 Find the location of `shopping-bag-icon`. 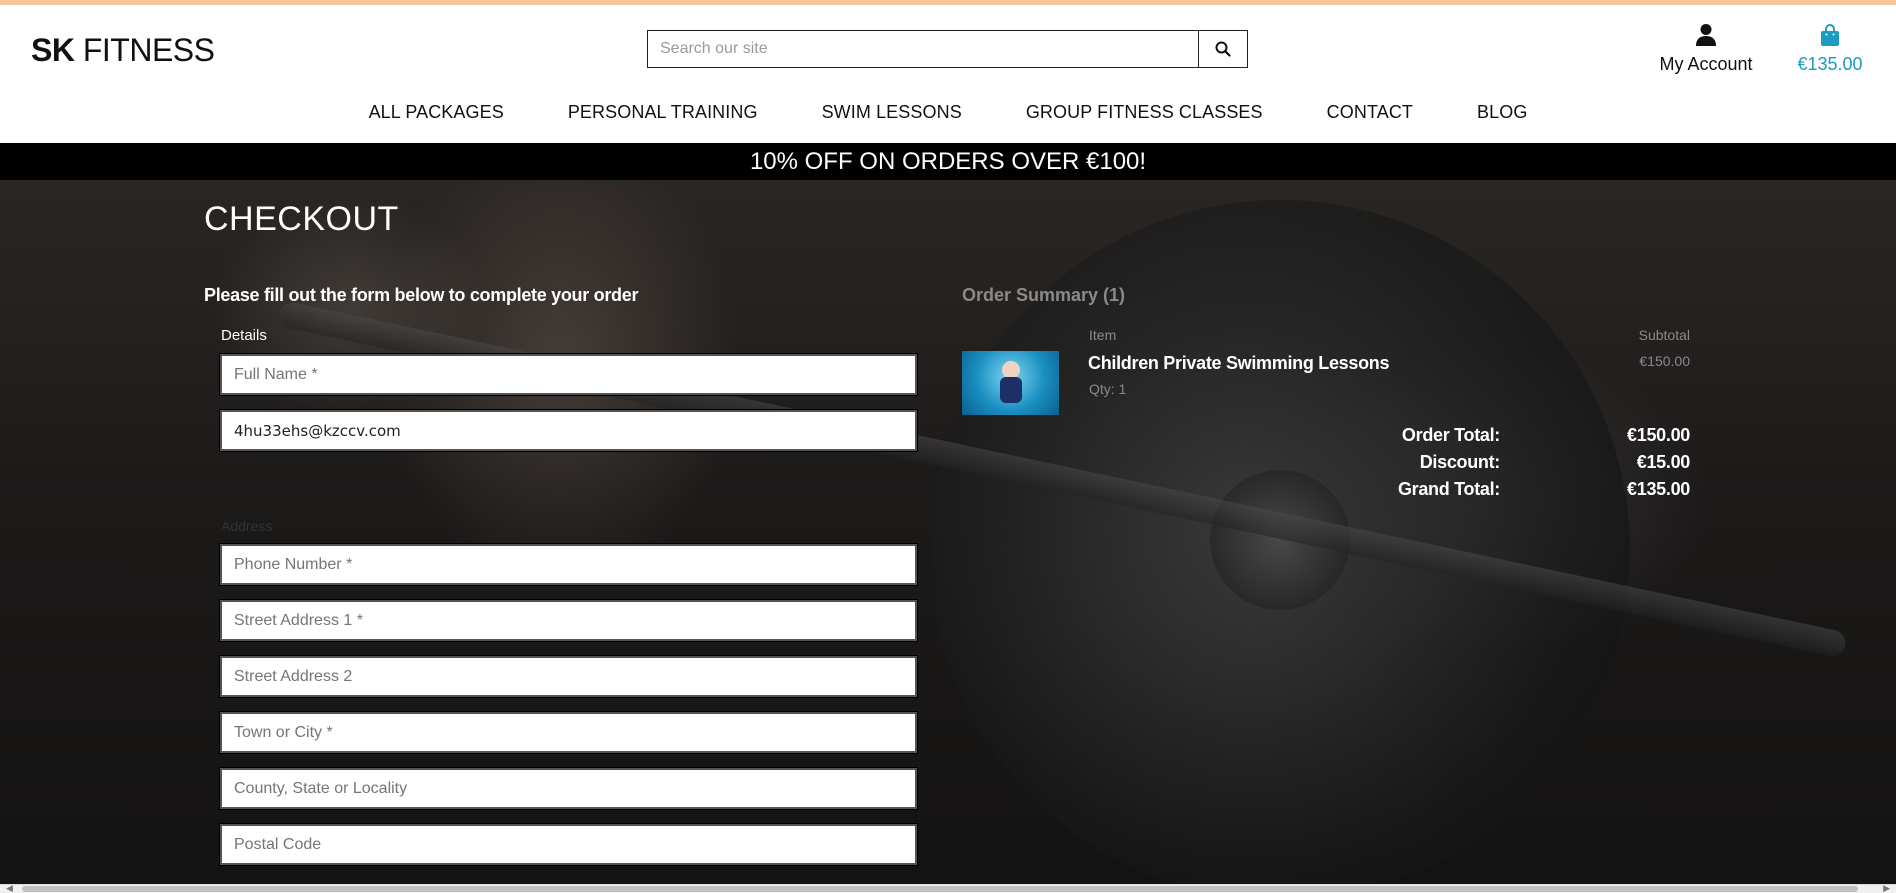

shopping-bag-icon is located at coordinates (1830, 35).